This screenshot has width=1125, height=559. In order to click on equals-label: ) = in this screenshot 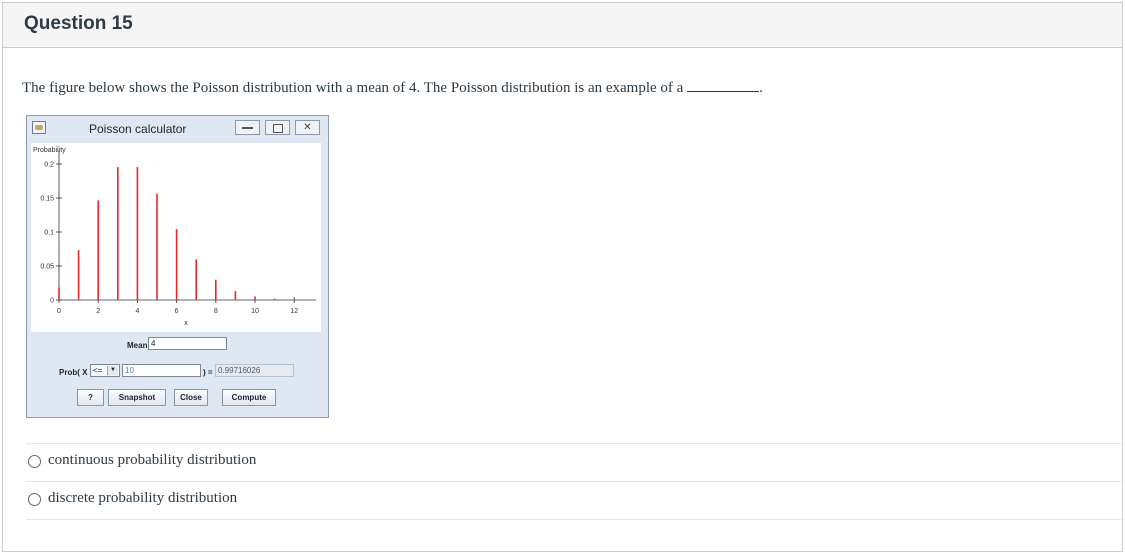, I will do `click(208, 372)`.